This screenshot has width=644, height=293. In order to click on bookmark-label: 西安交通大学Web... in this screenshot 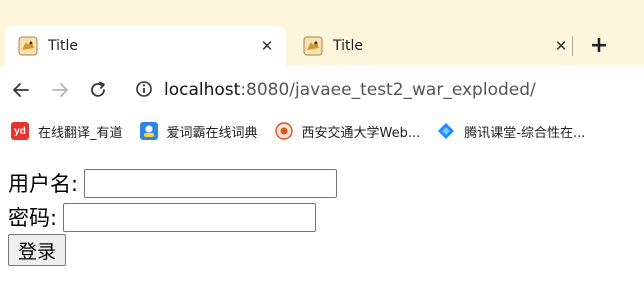, I will do `click(361, 133)`.